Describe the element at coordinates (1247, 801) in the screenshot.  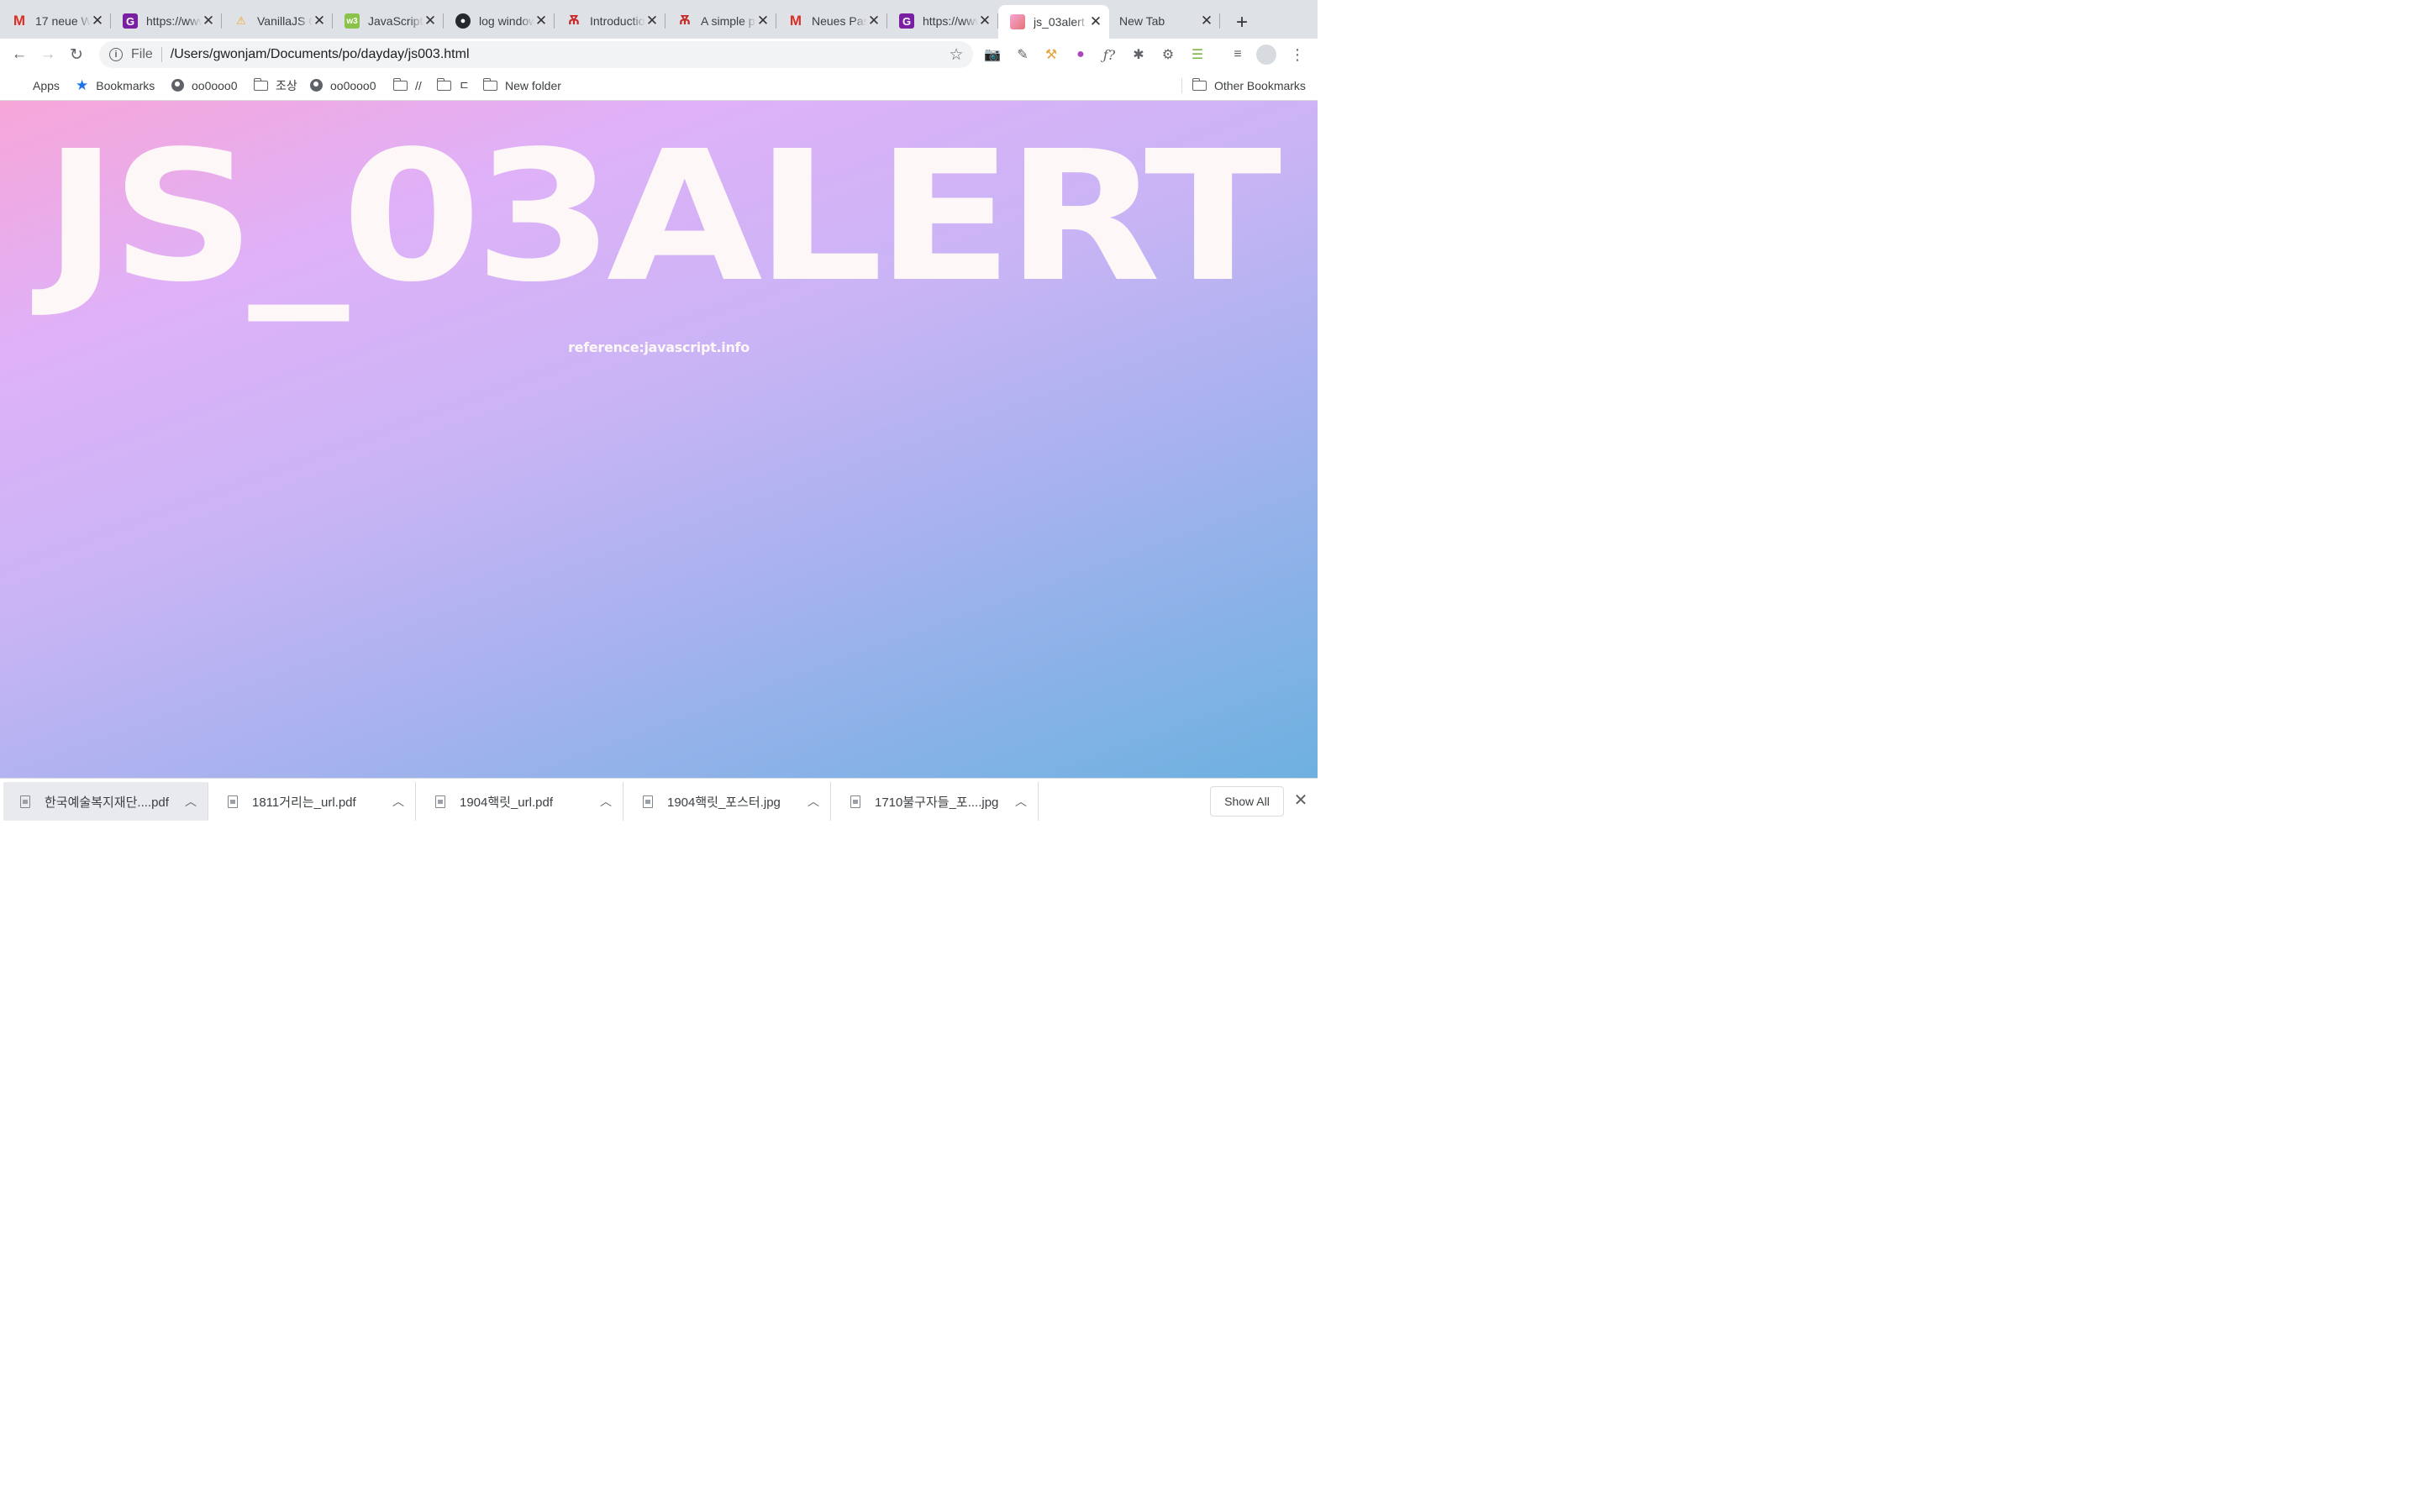
I see `show-all-button: Show All` at that location.